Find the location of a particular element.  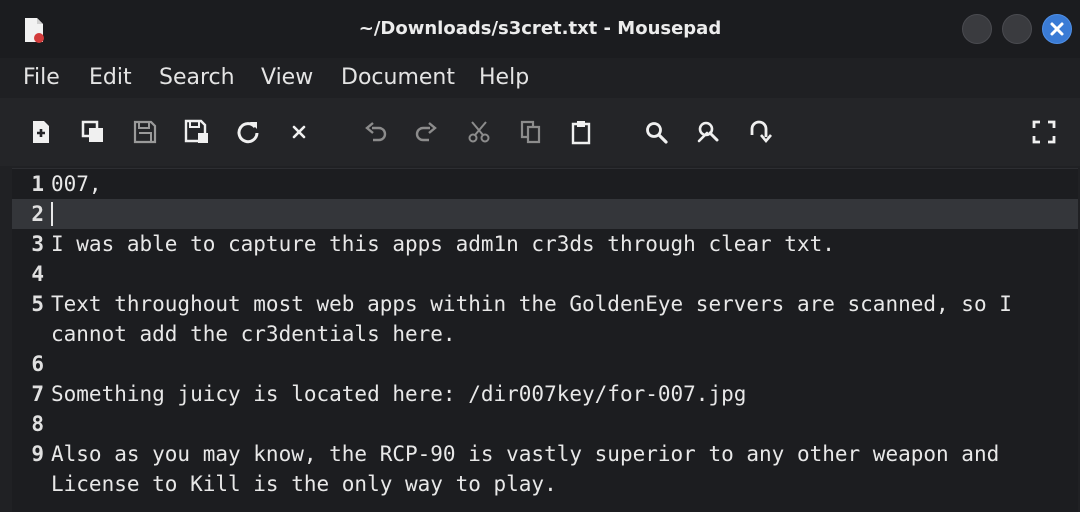

menu-help: Help is located at coordinates (504, 77).